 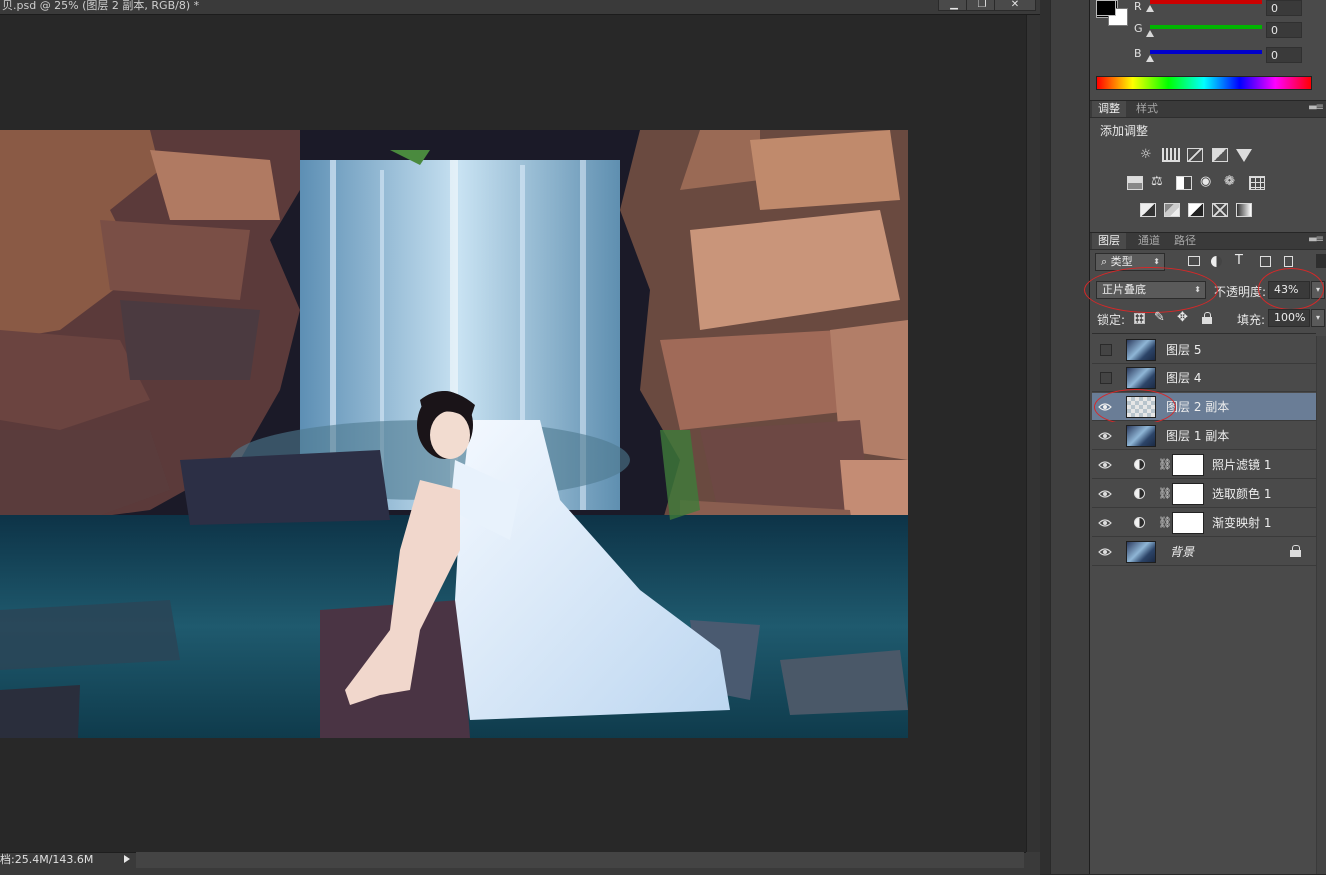 What do you see at coordinates (1138, 53) in the screenshot?
I see `channel-label-b: B` at bounding box center [1138, 53].